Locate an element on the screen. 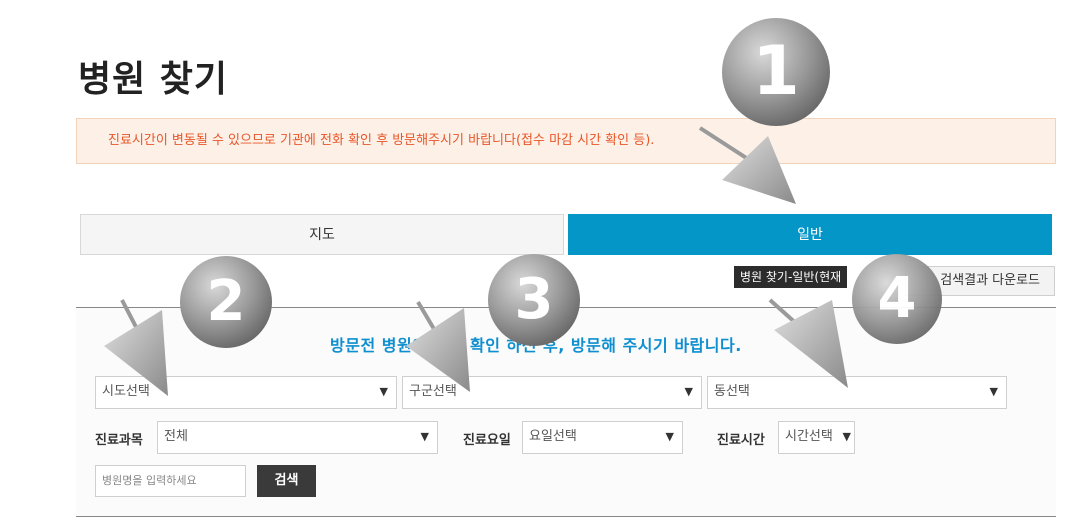  time-label: 진료시간 is located at coordinates (741, 440).